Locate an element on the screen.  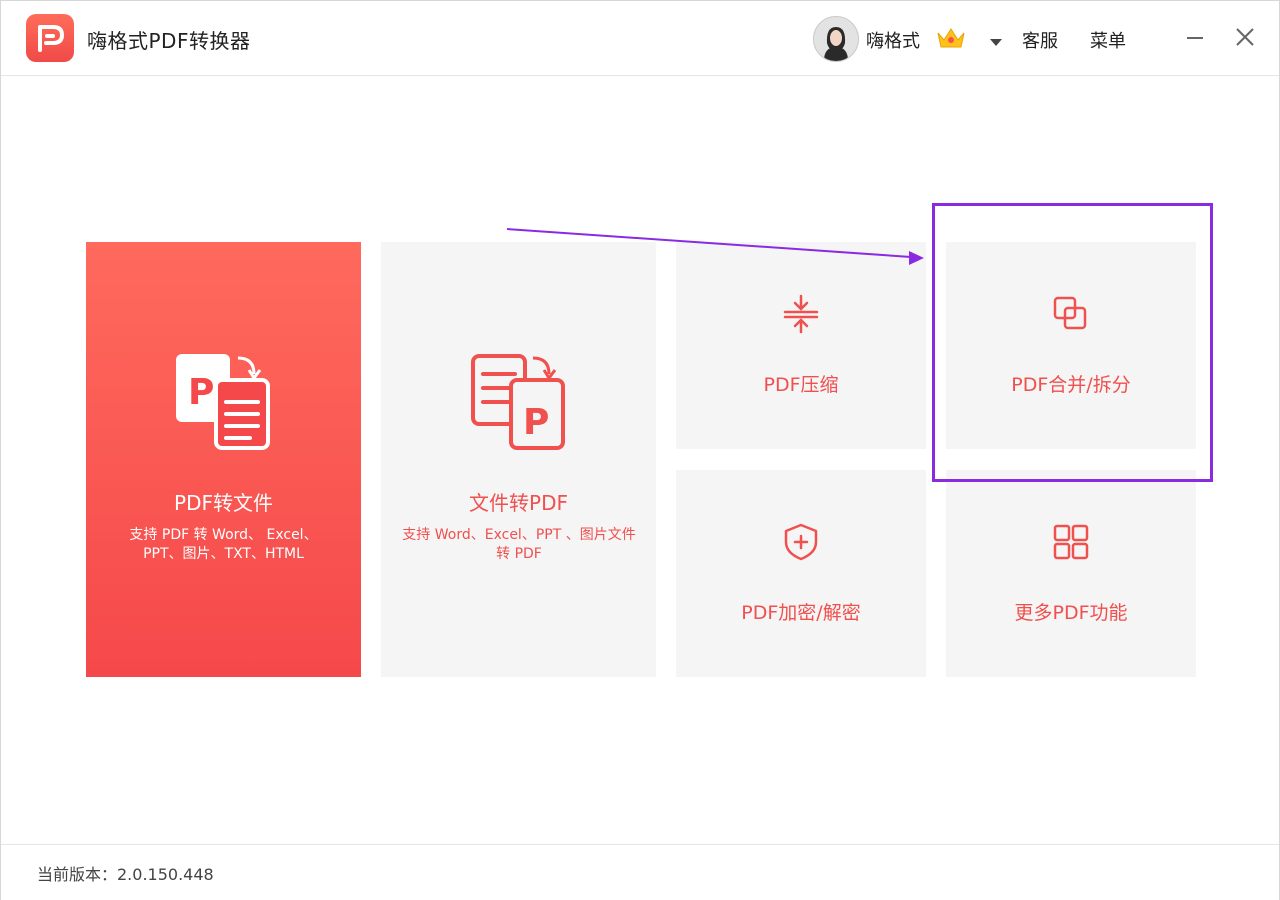
close-icon is located at coordinates (1245, 39).